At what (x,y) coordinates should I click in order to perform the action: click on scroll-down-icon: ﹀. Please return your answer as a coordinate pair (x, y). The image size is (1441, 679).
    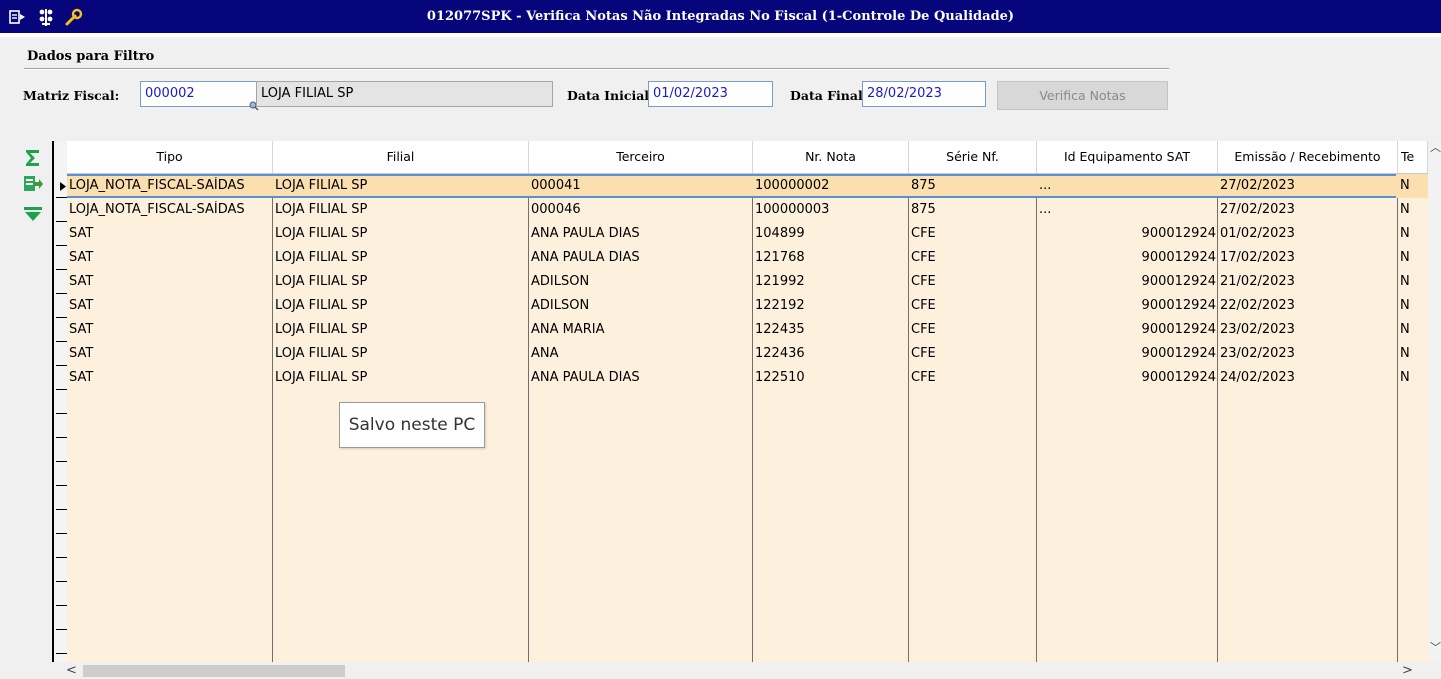
    Looking at the image, I should click on (1435, 647).